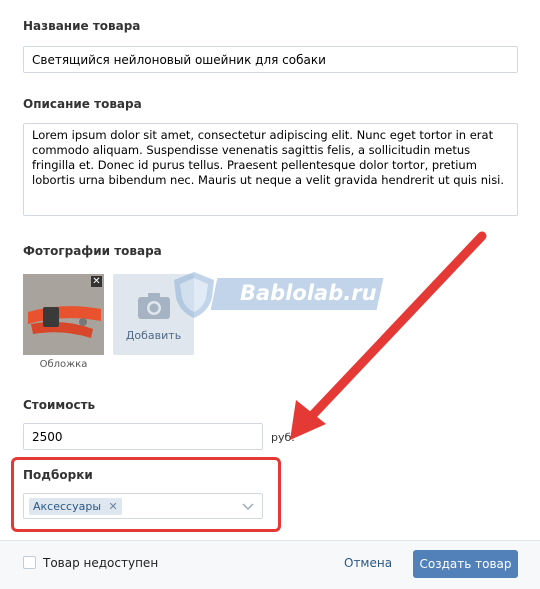  I want to click on cover-photo: ✕, so click(63, 314).